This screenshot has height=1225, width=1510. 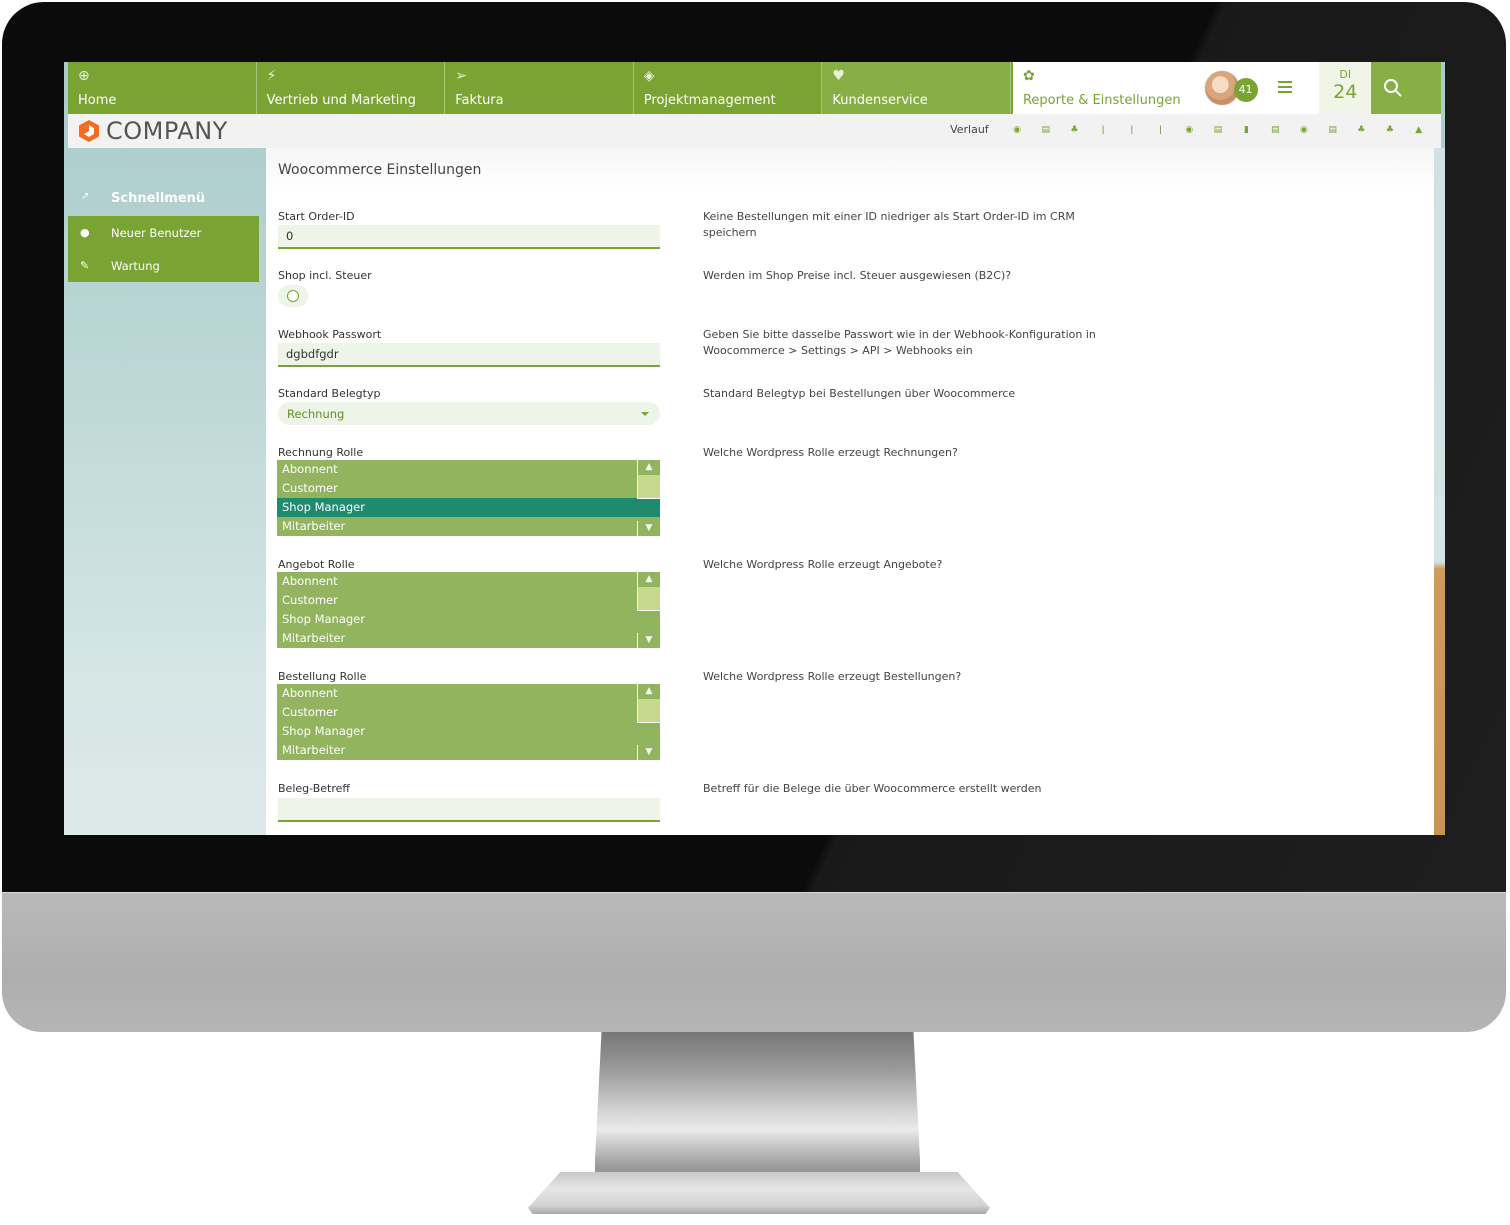 I want to click on default-doc-type-select: Rechnung, so click(x=469, y=413).